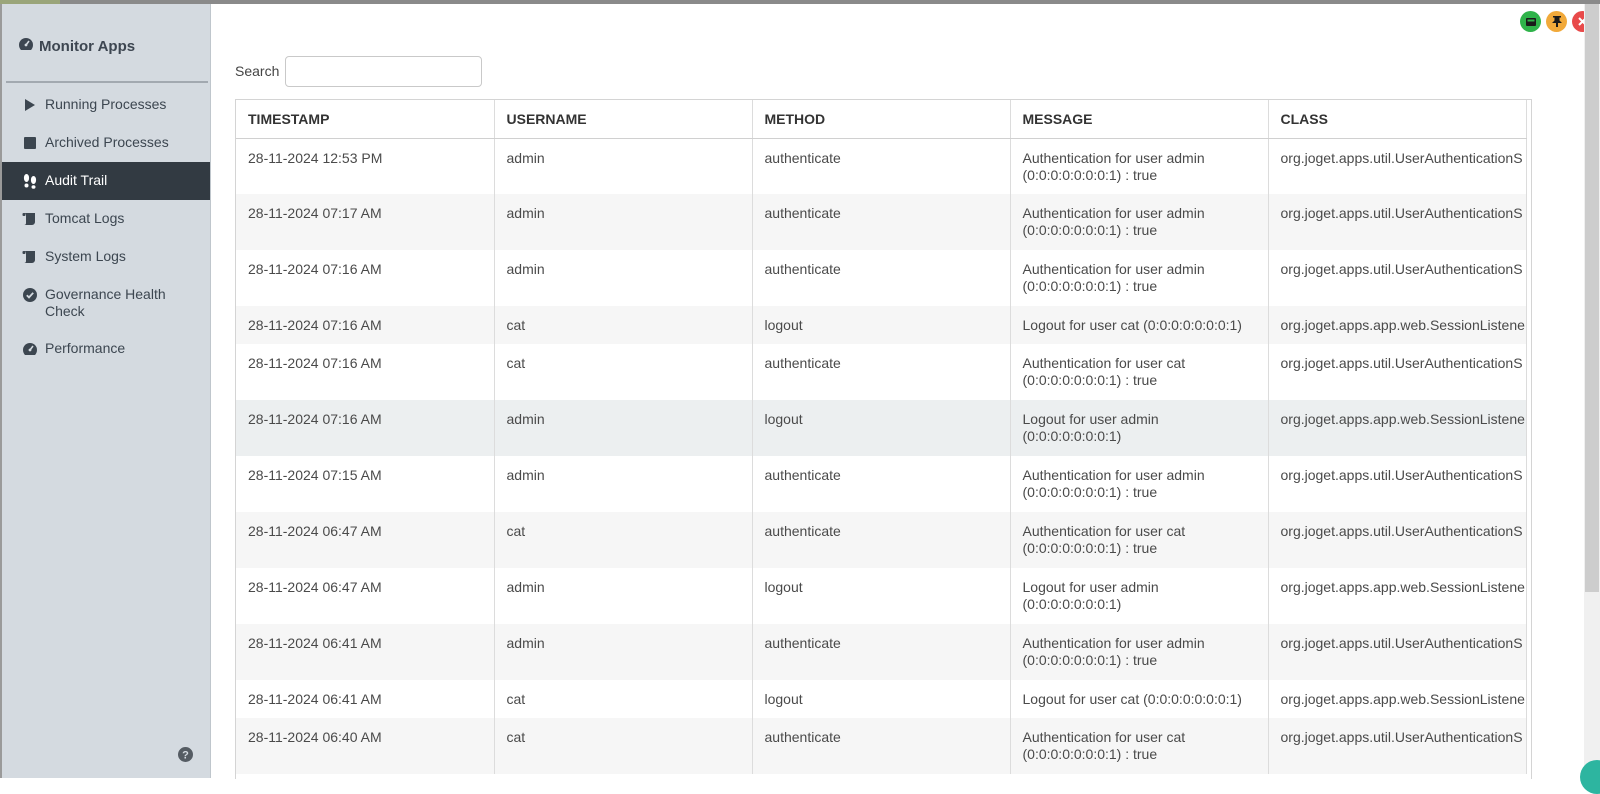 Image resolution: width=1600 pixels, height=794 pixels. What do you see at coordinates (87, 46) in the screenshot?
I see `brand-title: Monitor Apps` at bounding box center [87, 46].